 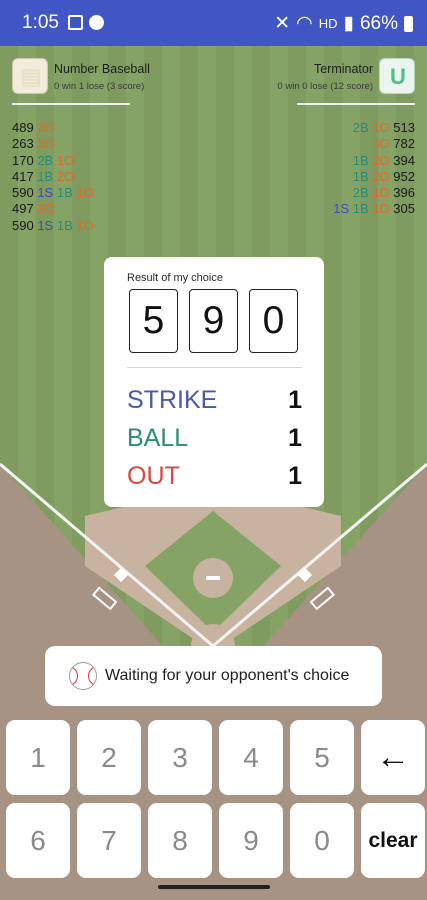 What do you see at coordinates (102, 69) in the screenshot?
I see `player-name: Number Baseball` at bounding box center [102, 69].